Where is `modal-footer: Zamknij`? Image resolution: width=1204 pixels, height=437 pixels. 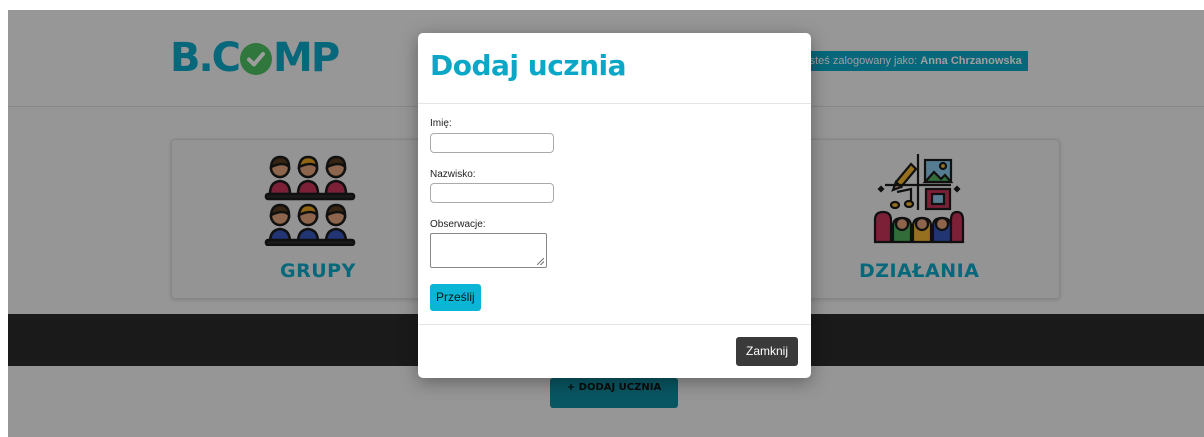
modal-footer: Zamknij is located at coordinates (614, 351).